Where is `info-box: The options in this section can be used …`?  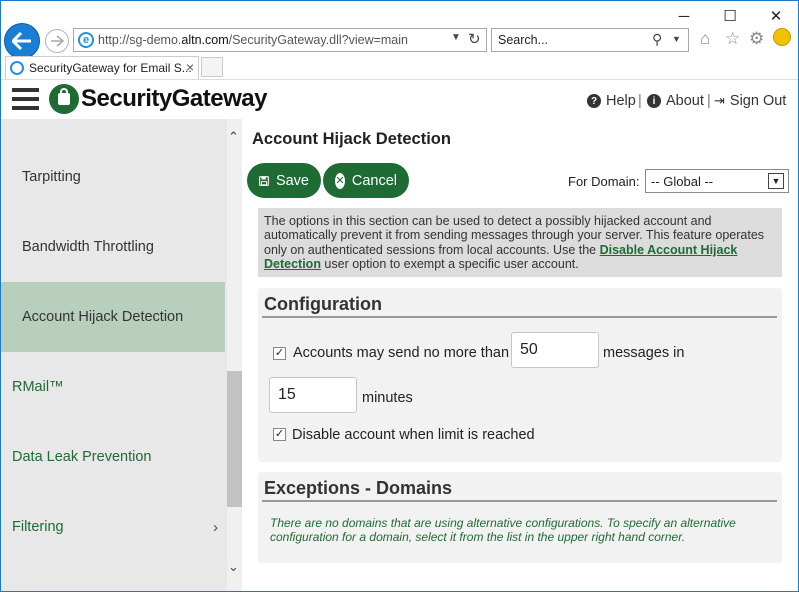 info-box: The options in this section can be used … is located at coordinates (520, 242).